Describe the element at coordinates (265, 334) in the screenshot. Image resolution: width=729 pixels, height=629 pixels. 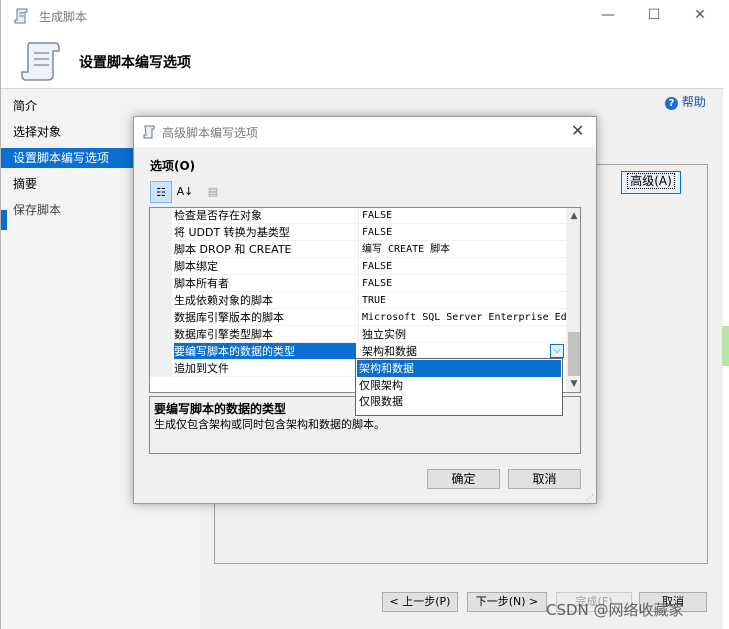
I see `property-name: 数据库引擎类型脚本` at that location.